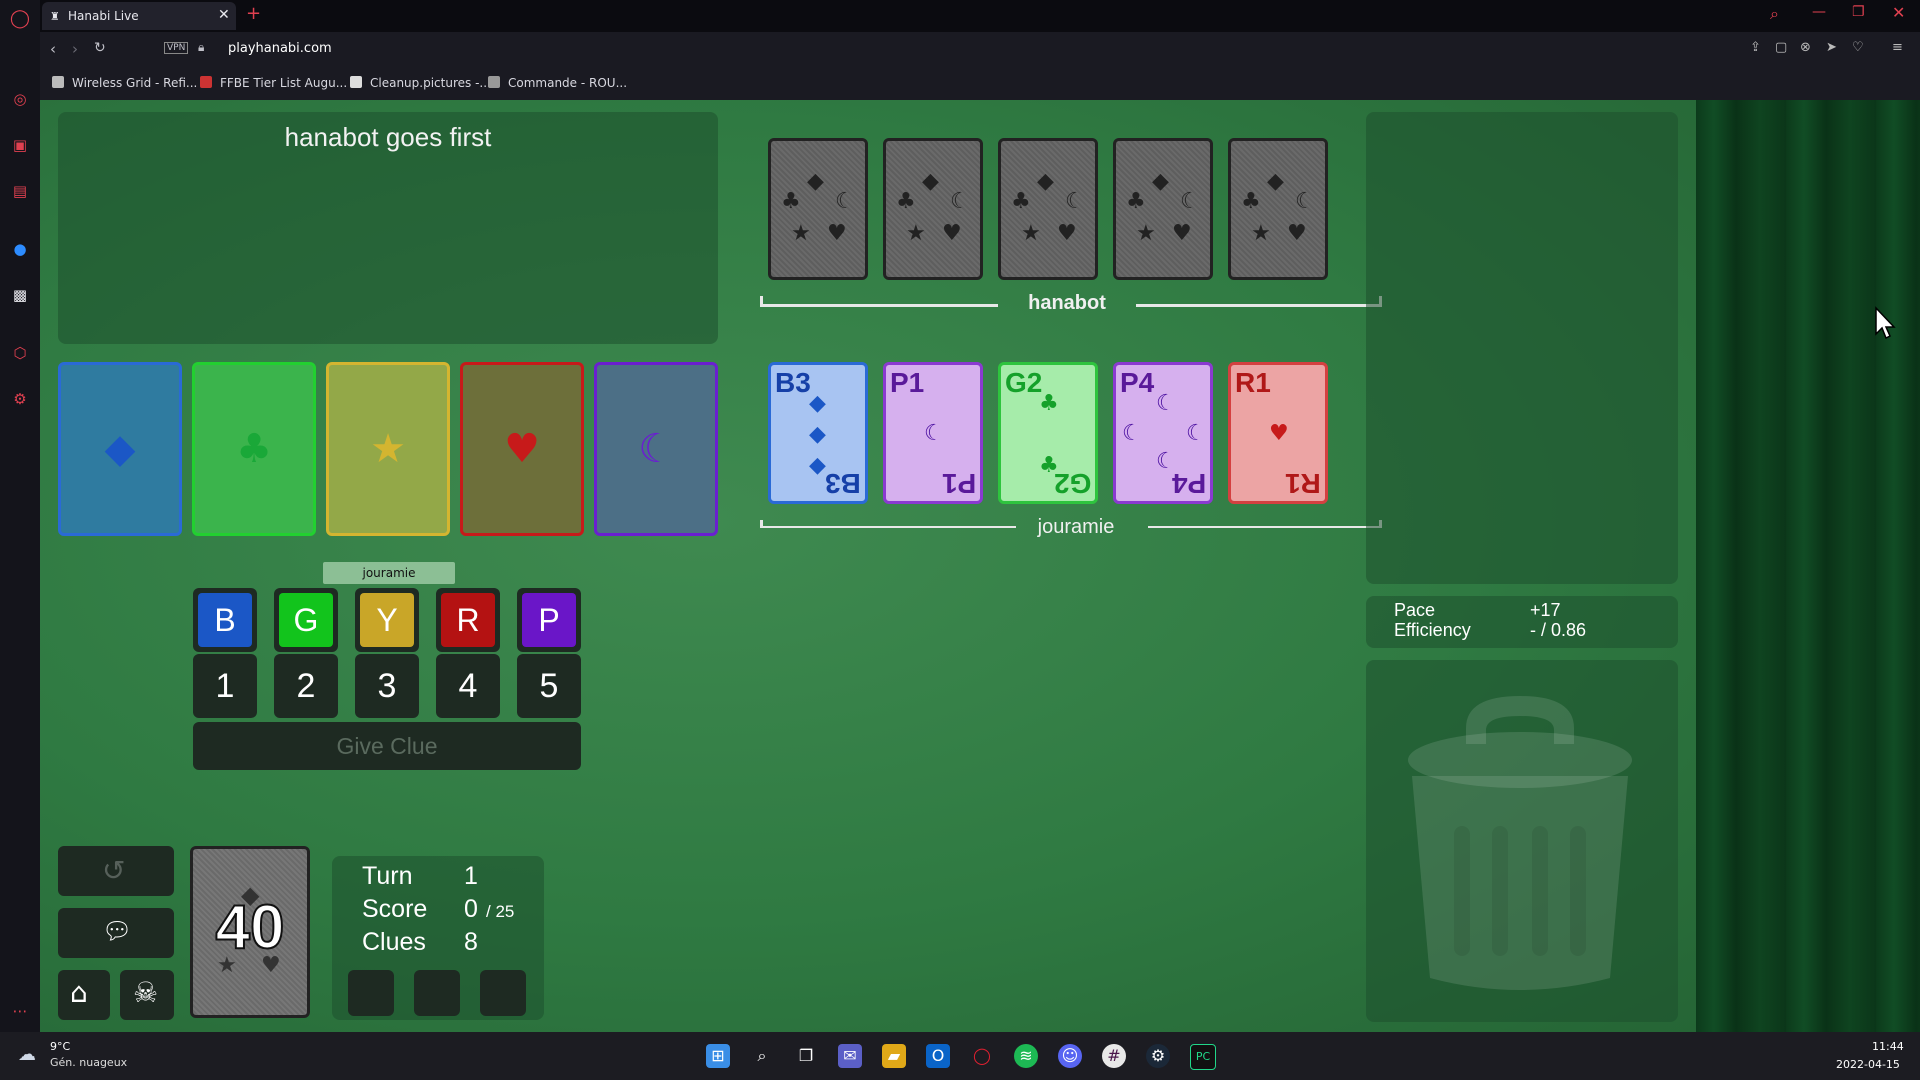  What do you see at coordinates (20, 99) in the screenshot?
I see `speed-dial-icon: ◎` at bounding box center [20, 99].